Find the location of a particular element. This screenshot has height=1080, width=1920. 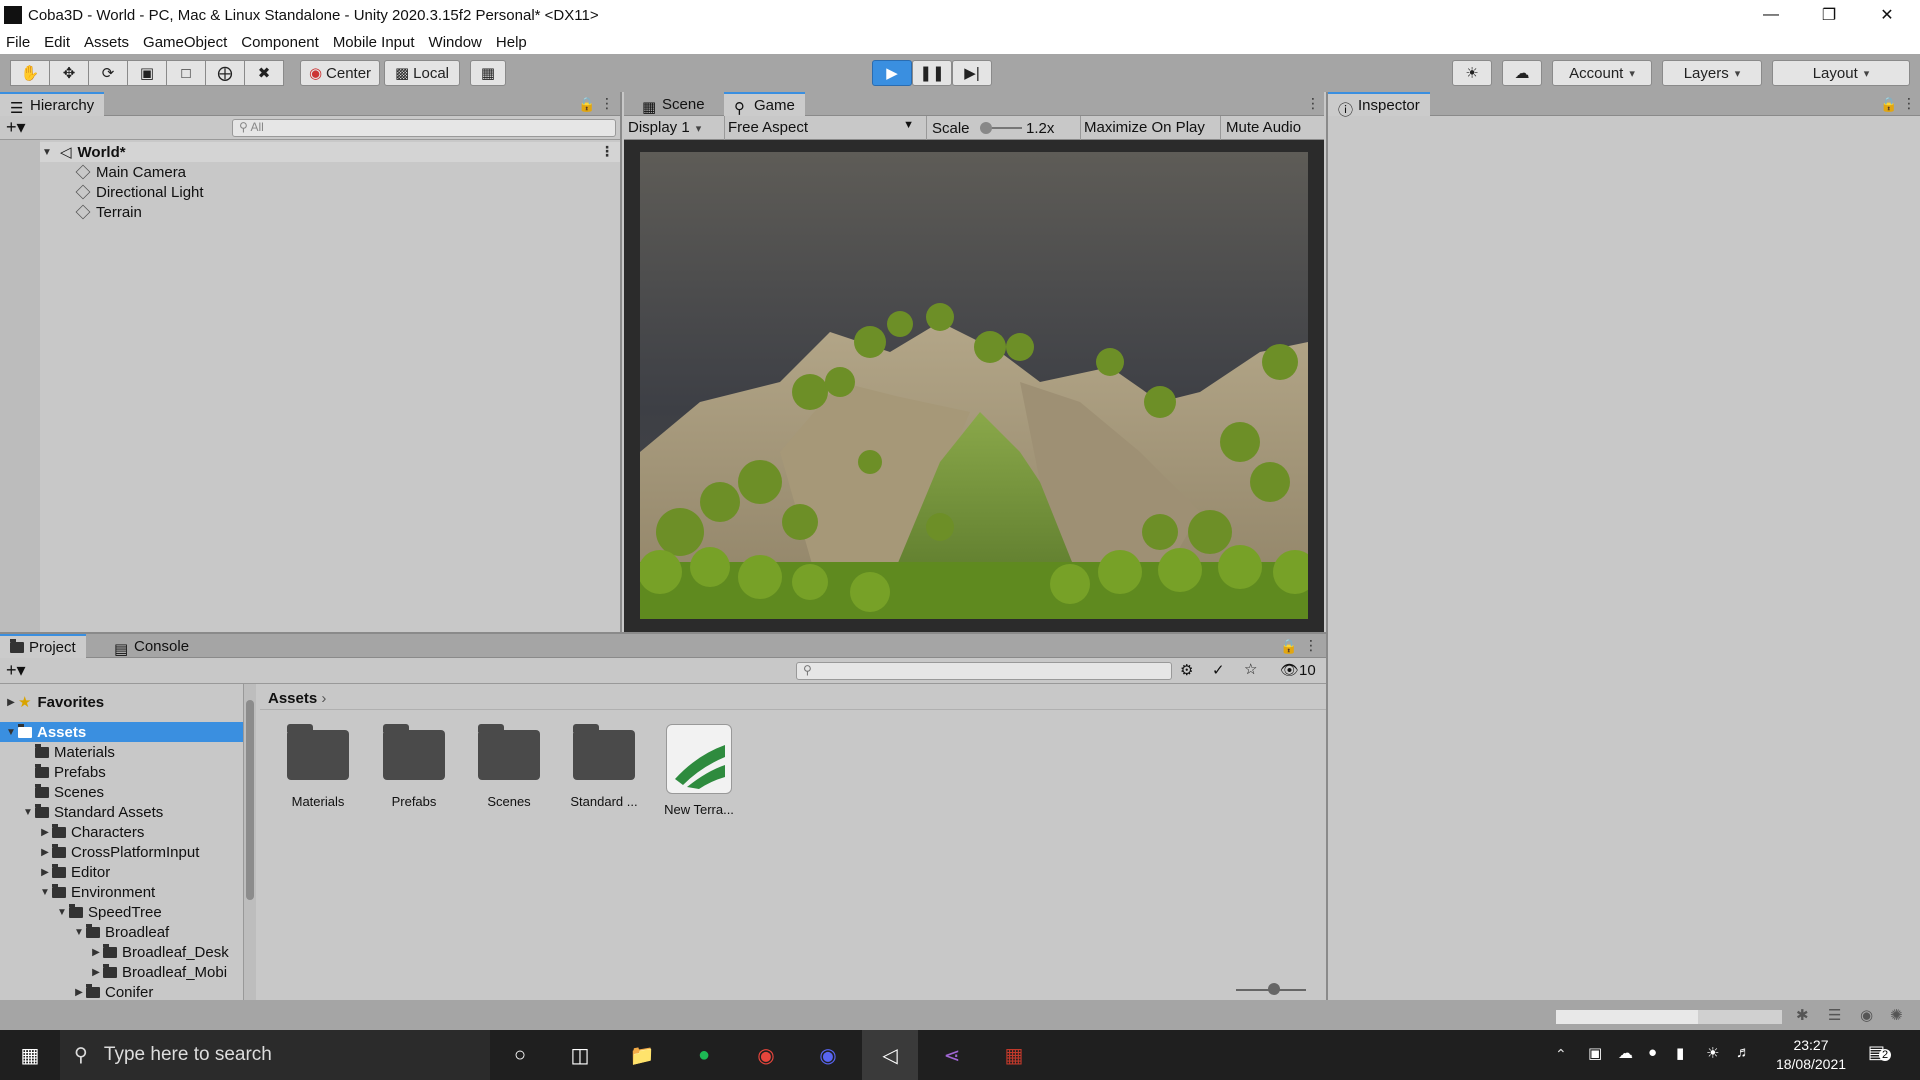

hierarchy-item: Main Camera is located at coordinates (130, 172).